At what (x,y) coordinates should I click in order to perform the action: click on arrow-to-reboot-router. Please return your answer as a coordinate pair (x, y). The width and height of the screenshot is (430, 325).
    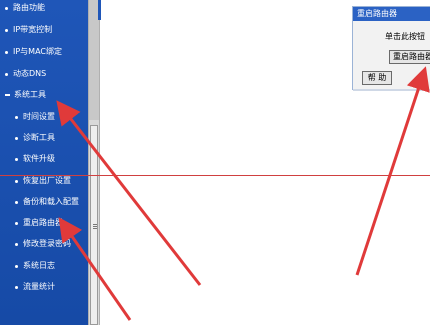
    Looking at the image, I should click on (95, 269).